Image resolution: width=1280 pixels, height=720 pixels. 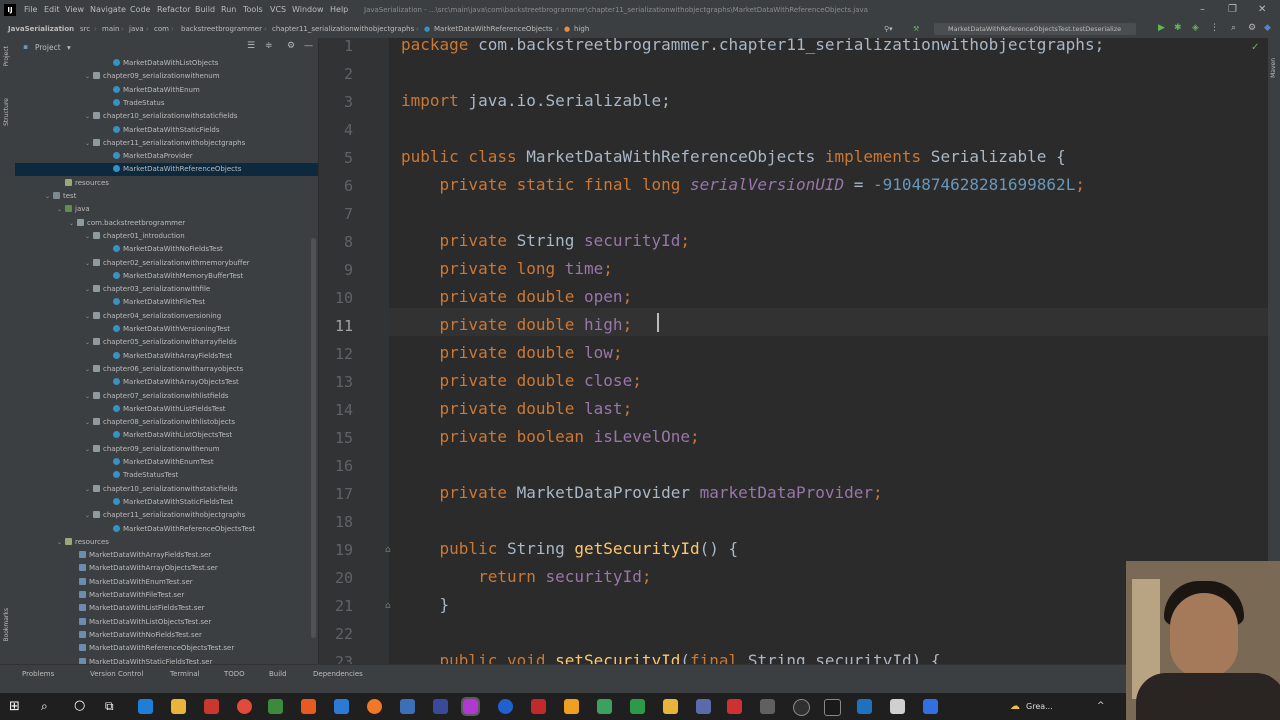 What do you see at coordinates (166, 329) in the screenshot?
I see `tree-item: MarketDataWithVersioningTest` at bounding box center [166, 329].